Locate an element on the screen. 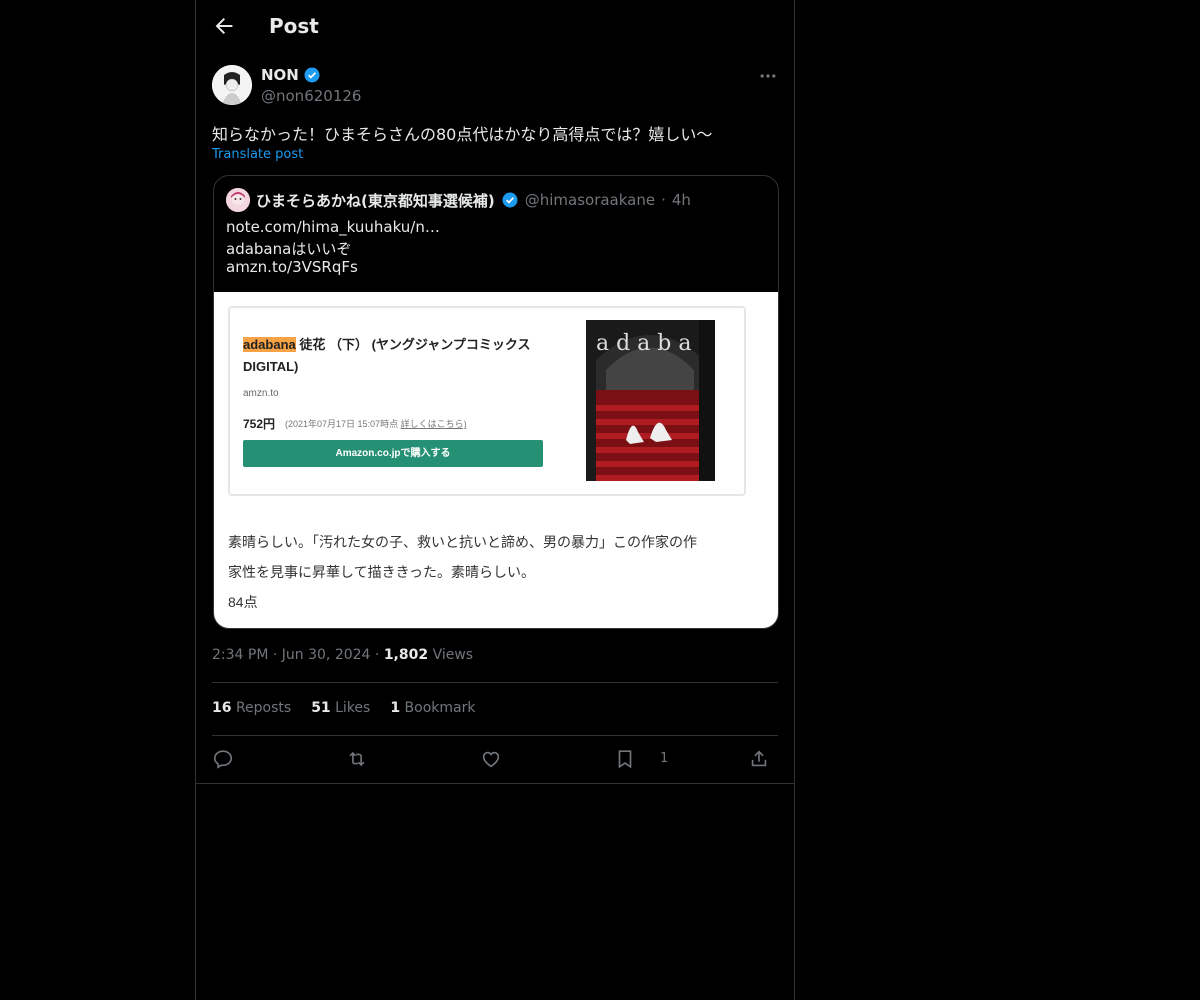 This screenshot has height=1000, width=1200. quoted-post-header: ひまそらあかね(東京都知事選候補) @himasoraakane · 4h is located at coordinates (458, 200).